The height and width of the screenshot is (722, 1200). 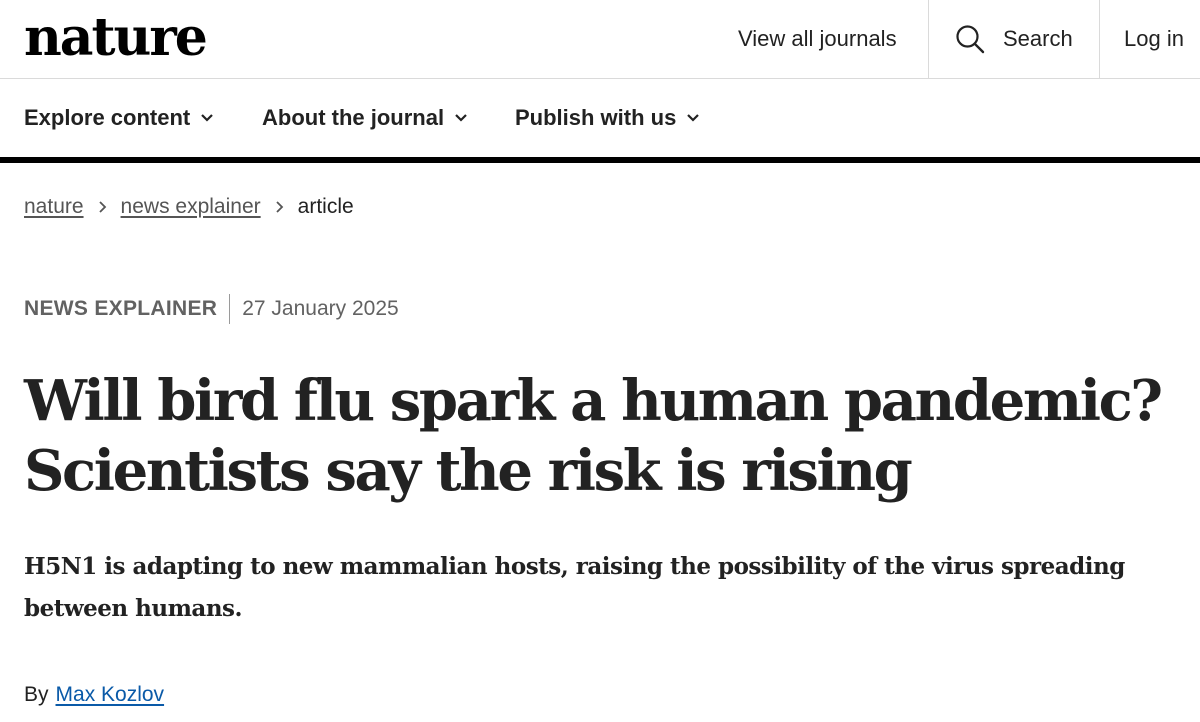 What do you see at coordinates (600, 39) in the screenshot?
I see `site-header: nature View all journals Search Log in` at bounding box center [600, 39].